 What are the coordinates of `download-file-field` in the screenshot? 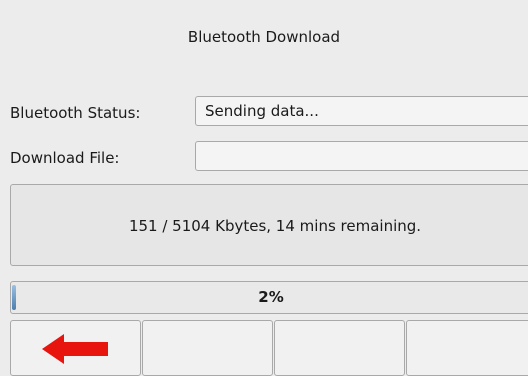 It's located at (361, 156).